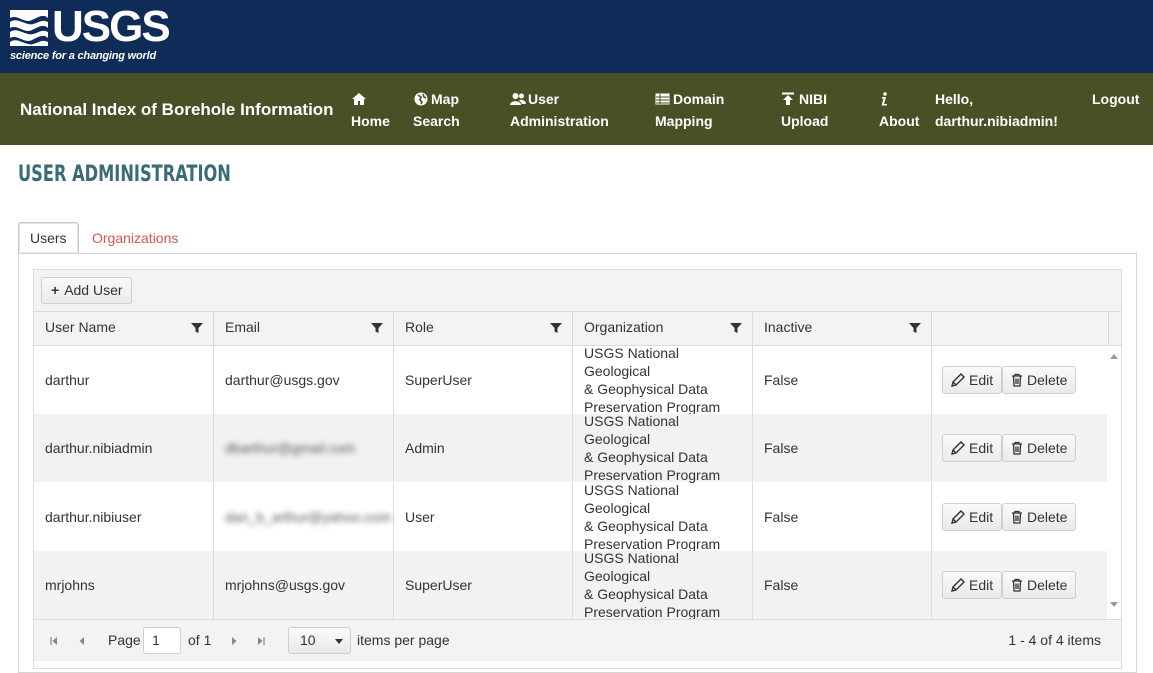 This screenshot has width=1153, height=673. Describe the element at coordinates (981, 517) in the screenshot. I see `edit-label: Edit` at that location.